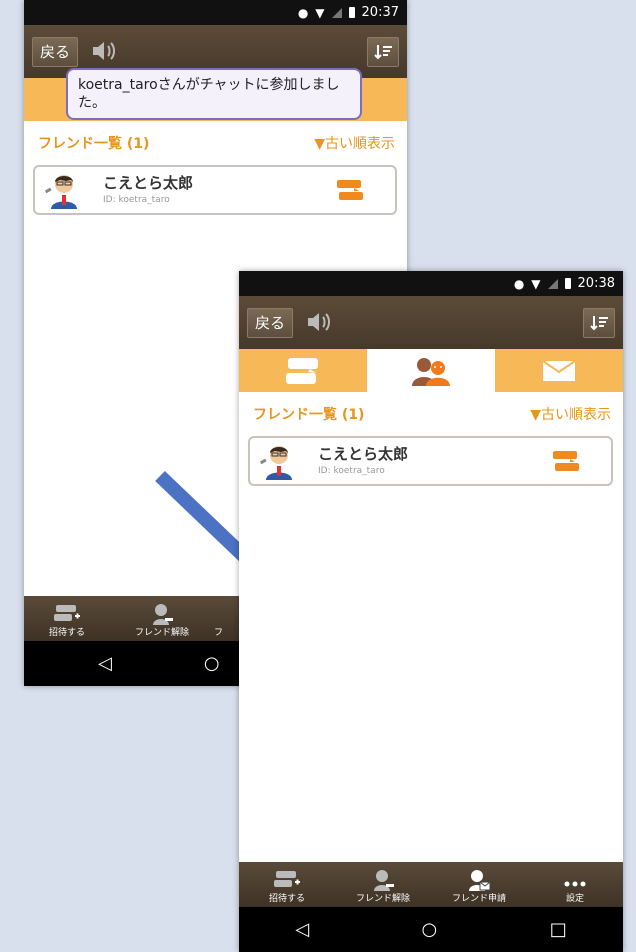 The width and height of the screenshot is (636, 952). What do you see at coordinates (558, 929) in the screenshot?
I see `nav-recent-button: □` at bounding box center [558, 929].